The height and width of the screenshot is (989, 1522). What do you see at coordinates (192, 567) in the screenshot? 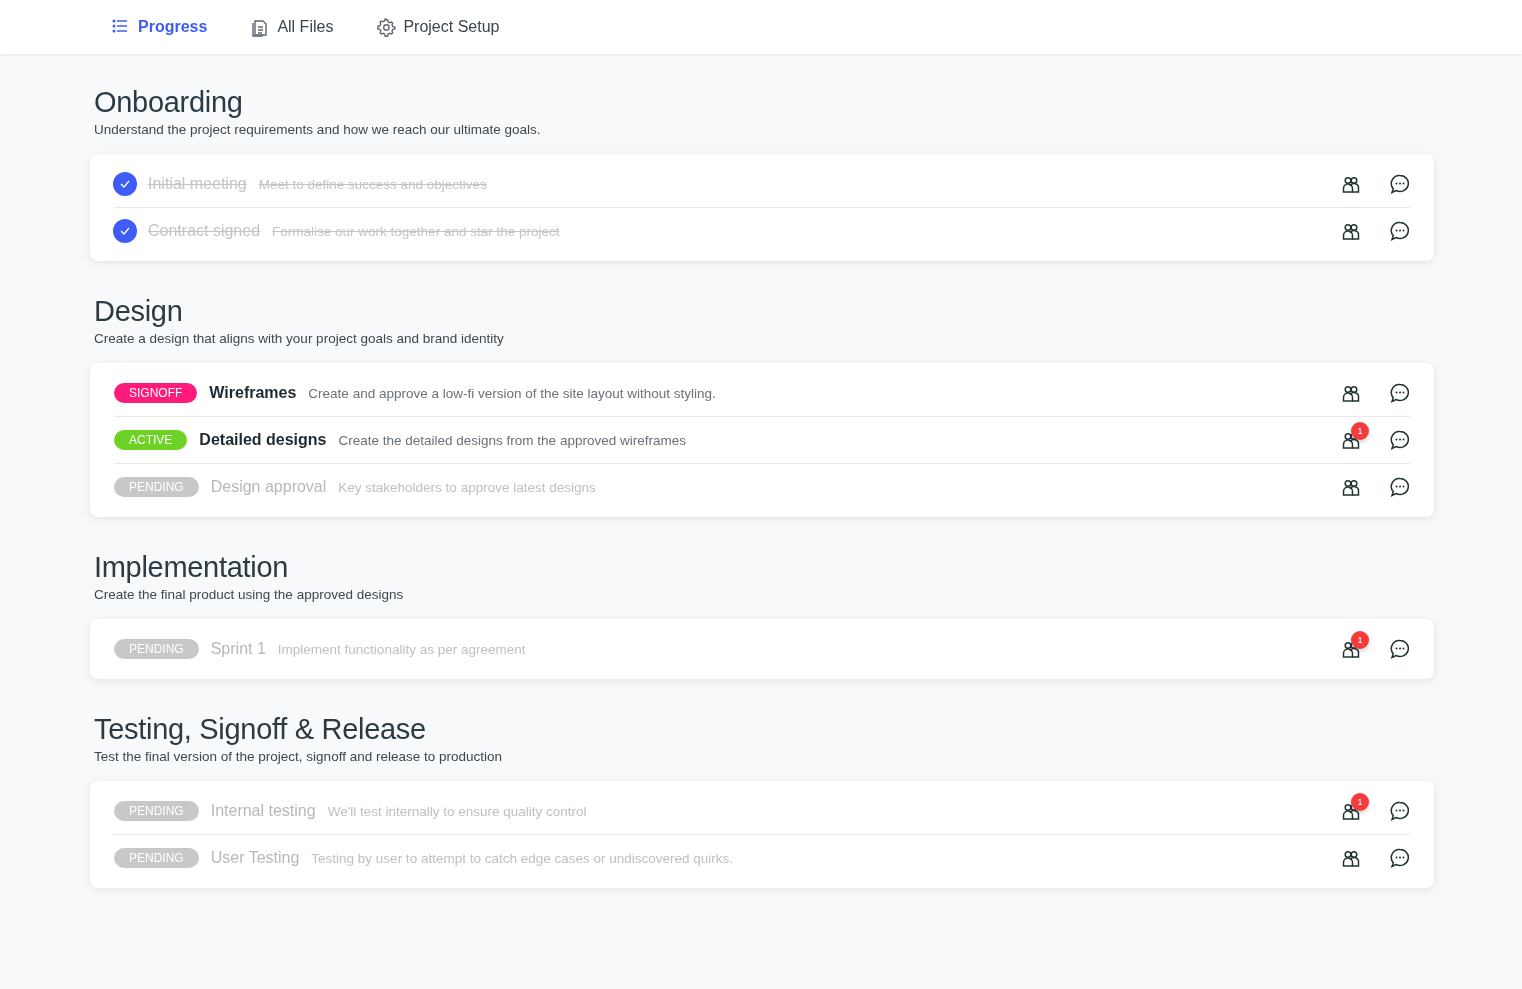
I see `section-title: Implementation` at bounding box center [192, 567].